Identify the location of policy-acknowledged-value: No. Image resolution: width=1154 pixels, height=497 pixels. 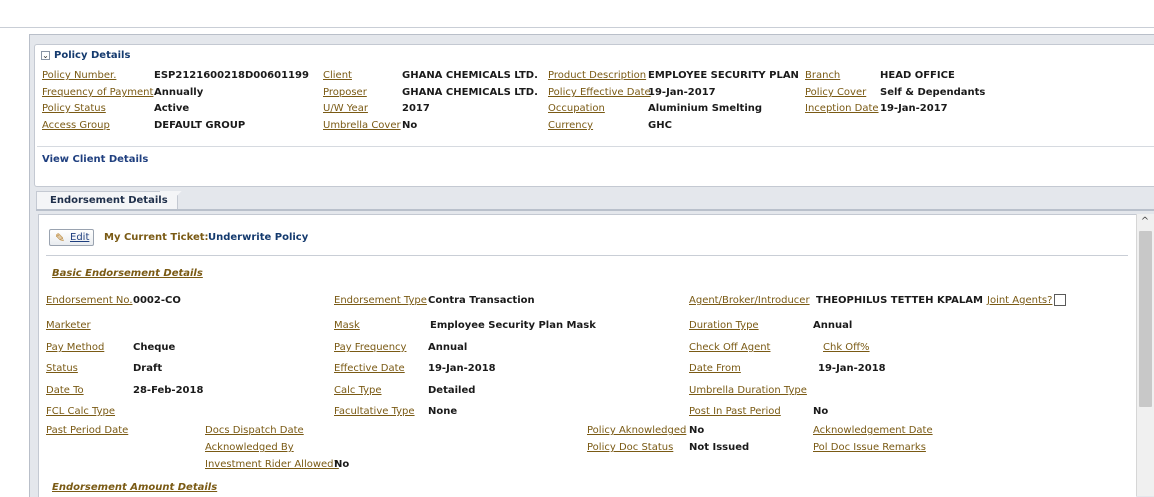
(697, 430).